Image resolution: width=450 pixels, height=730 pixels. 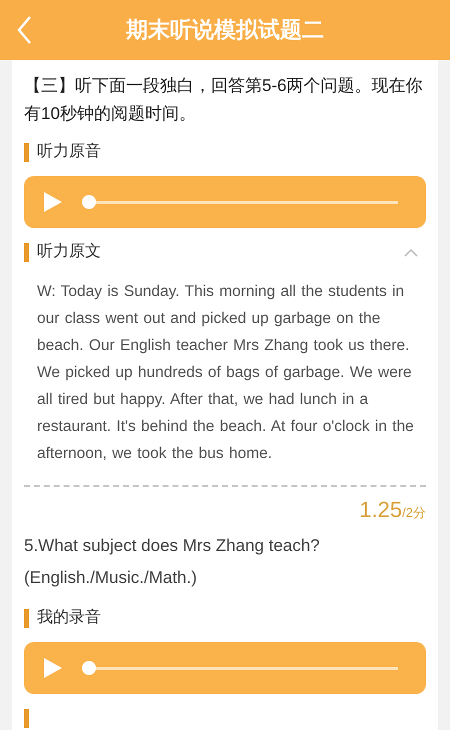 I want to click on chevron-up-icon, so click(x=411, y=252).